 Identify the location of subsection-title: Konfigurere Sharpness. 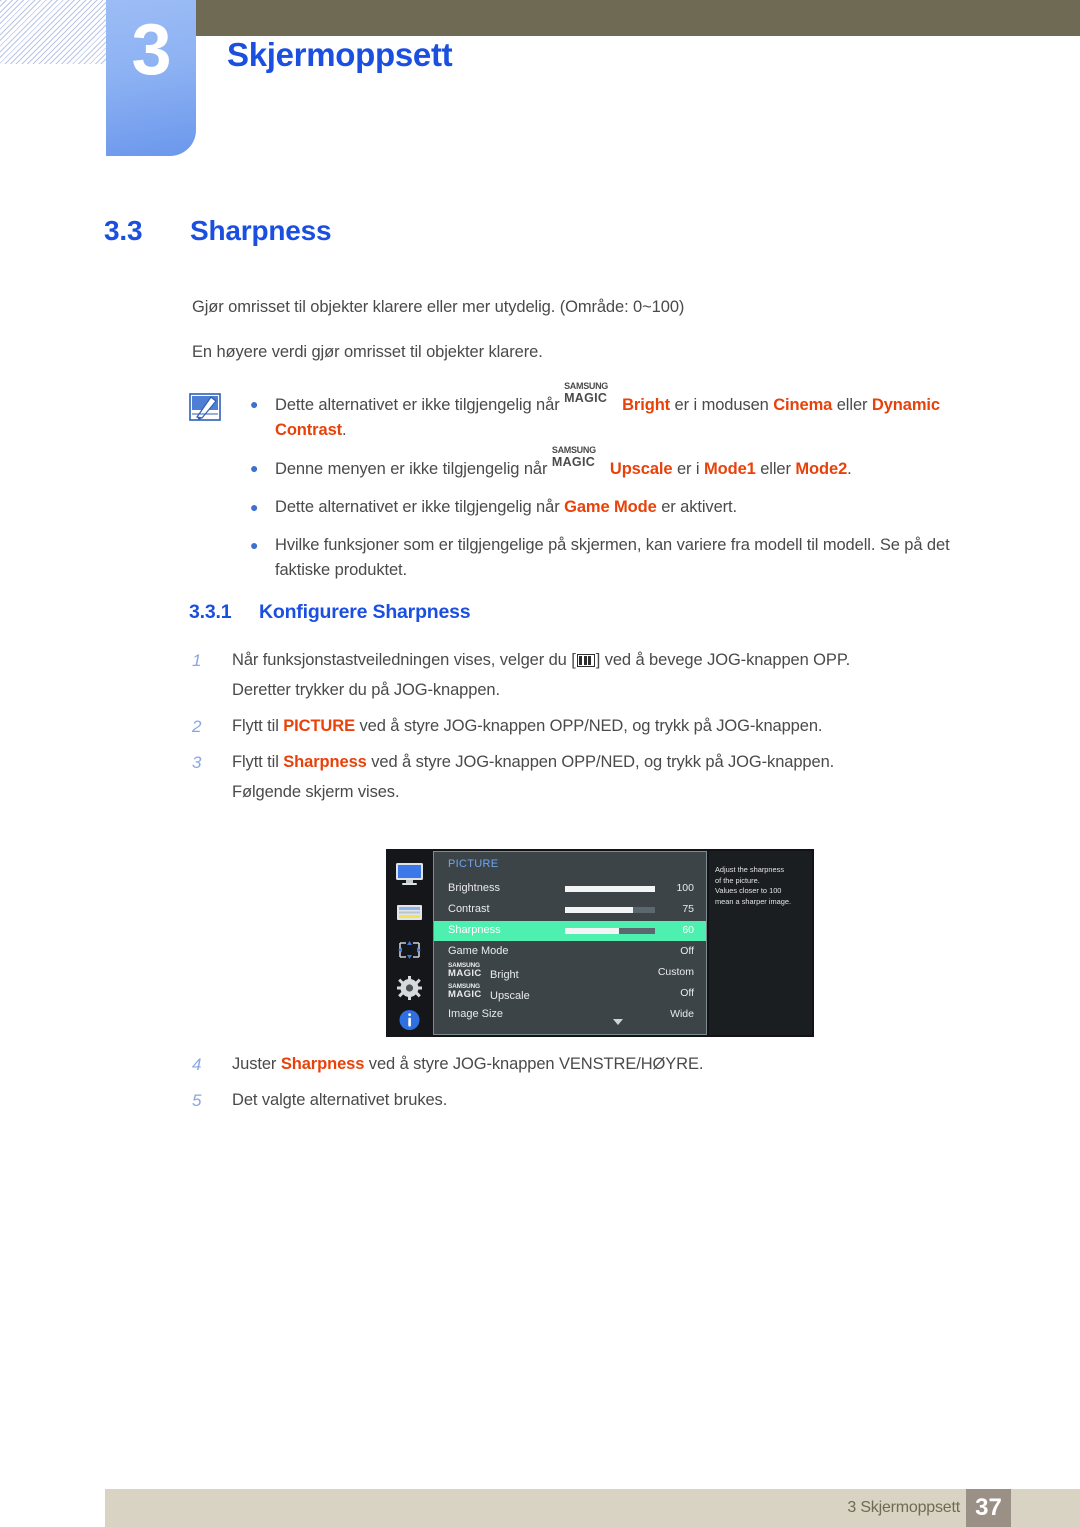
(365, 612).